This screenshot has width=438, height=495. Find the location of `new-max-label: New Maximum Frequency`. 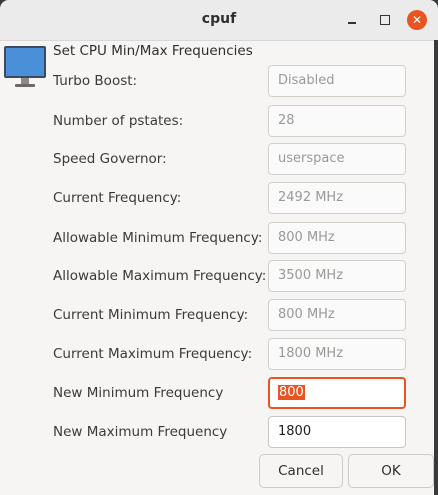

new-max-label: New Maximum Frequency is located at coordinates (140, 432).